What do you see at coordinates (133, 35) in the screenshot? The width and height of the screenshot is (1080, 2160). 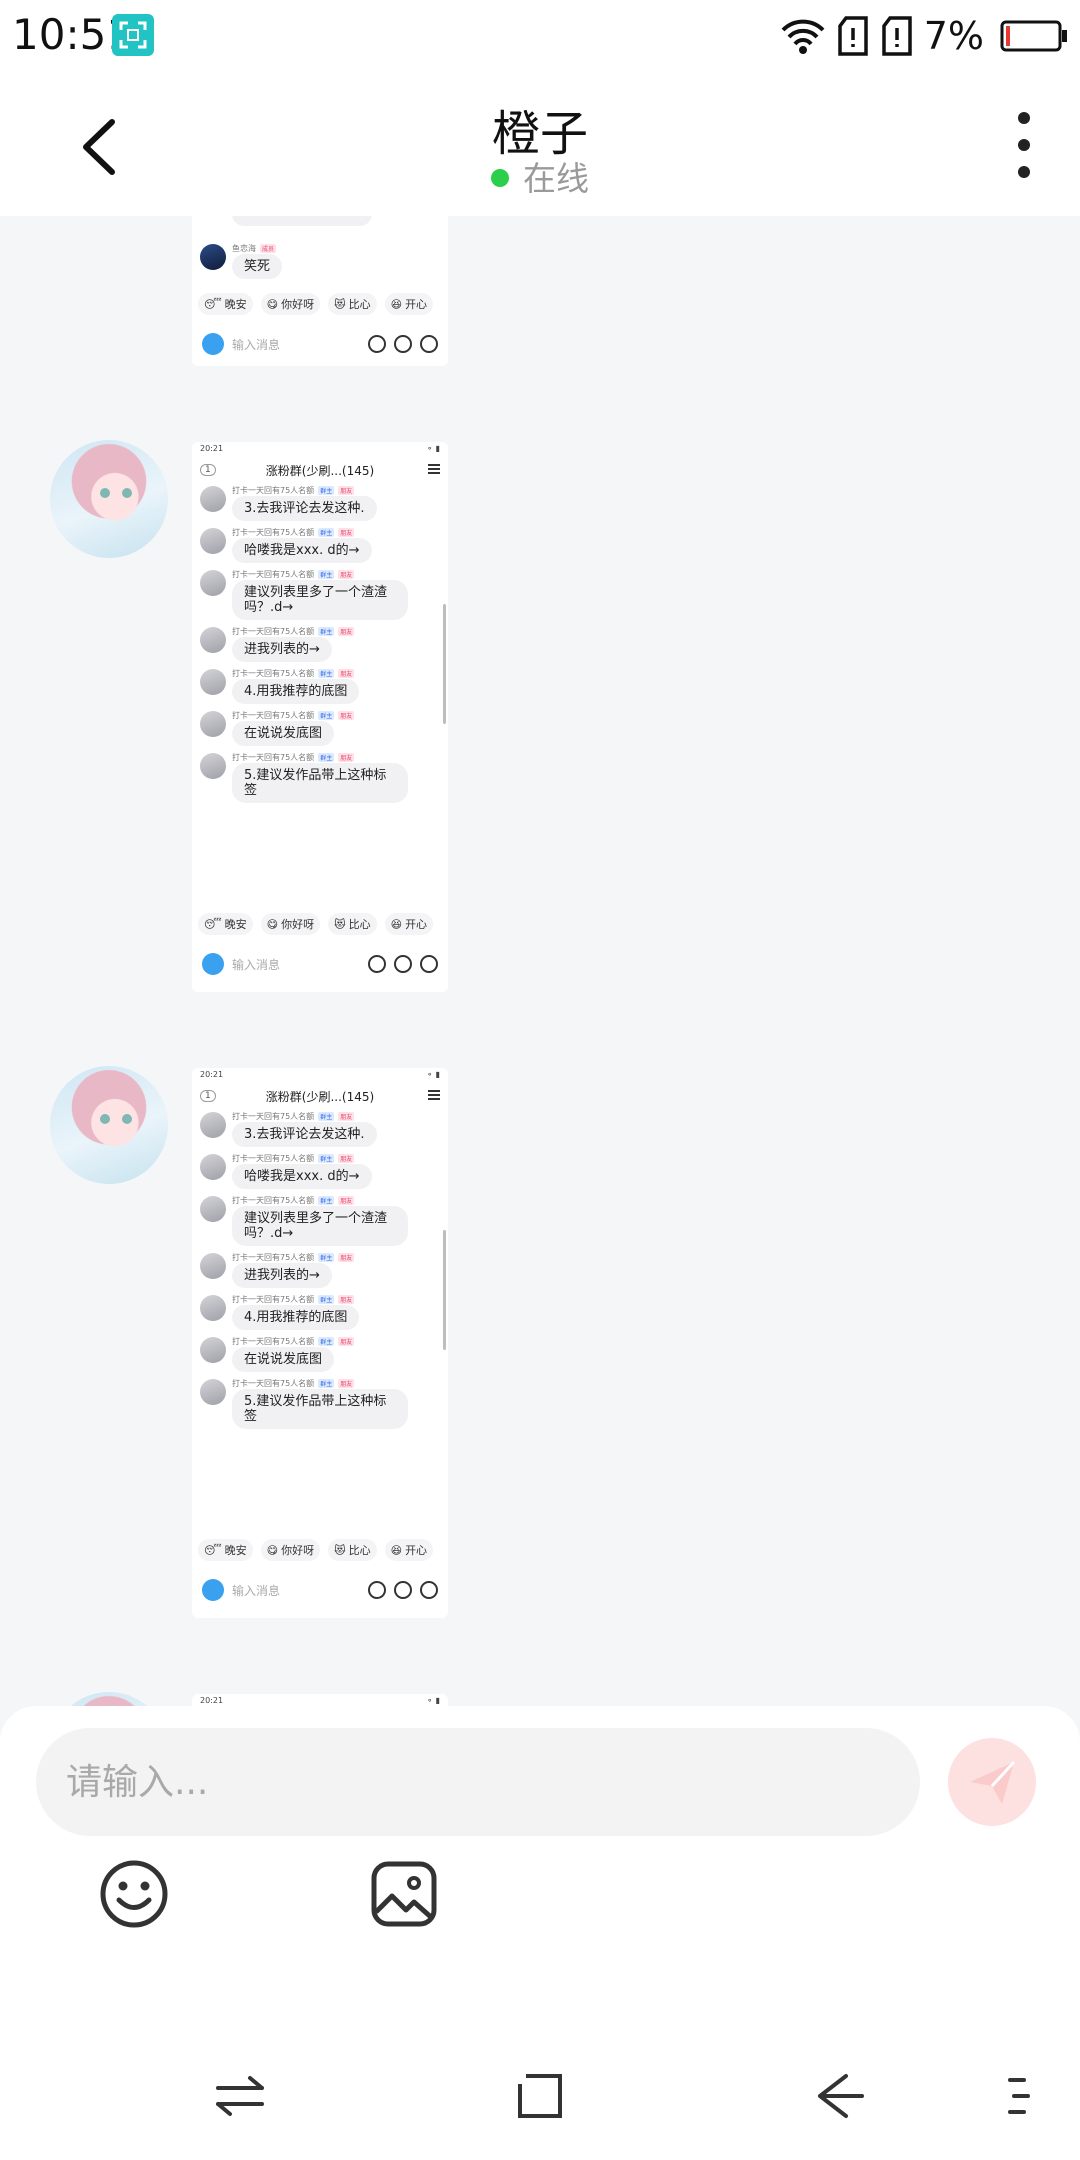 I see `scan-icon` at bounding box center [133, 35].